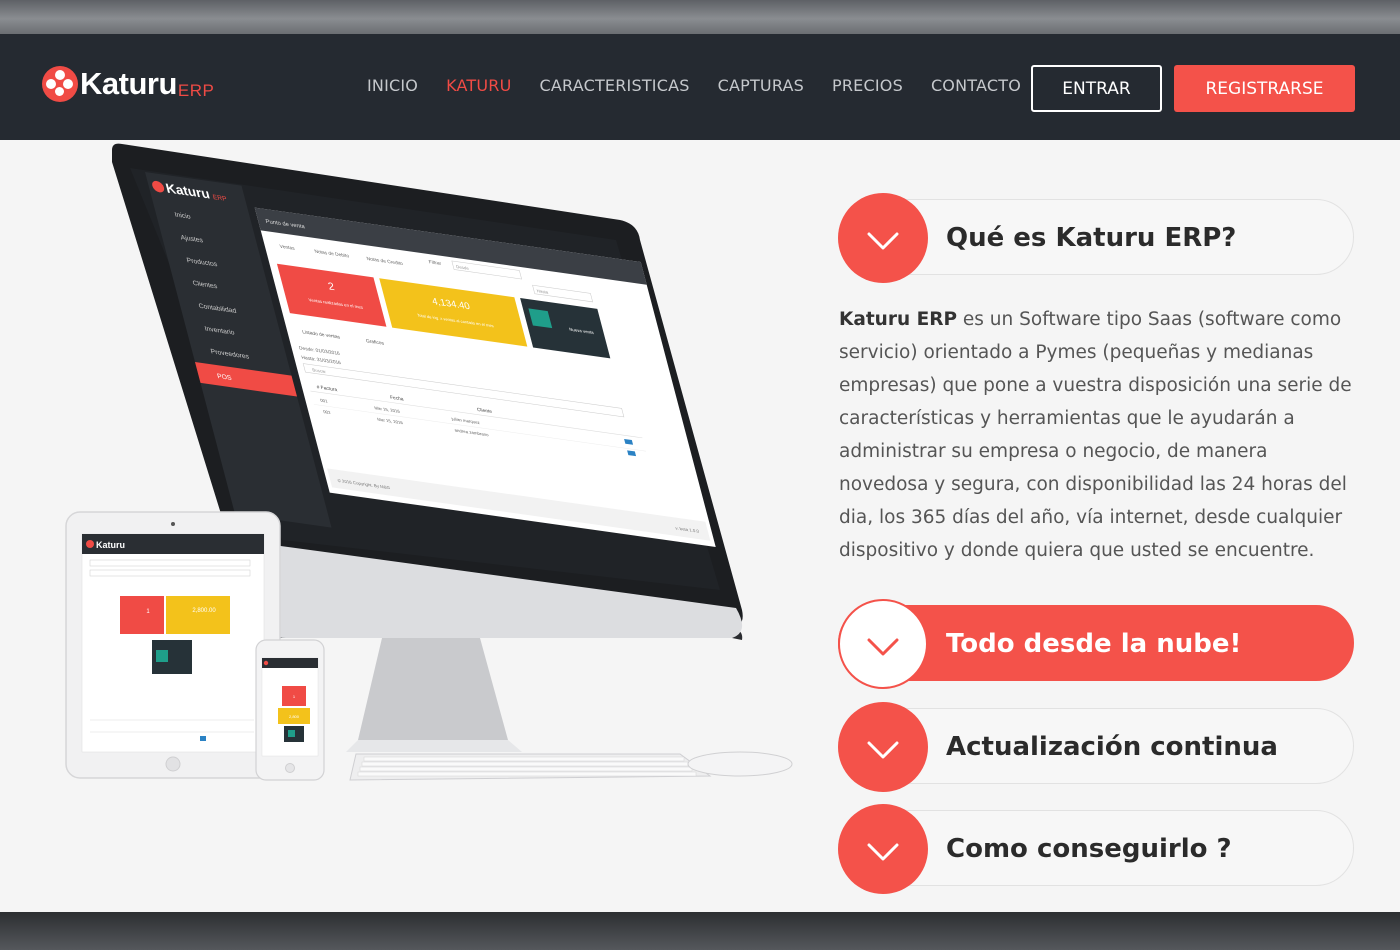 This screenshot has width=1400, height=950. I want to click on accordion-title-actualizacion: Actualización continua, so click(1112, 747).